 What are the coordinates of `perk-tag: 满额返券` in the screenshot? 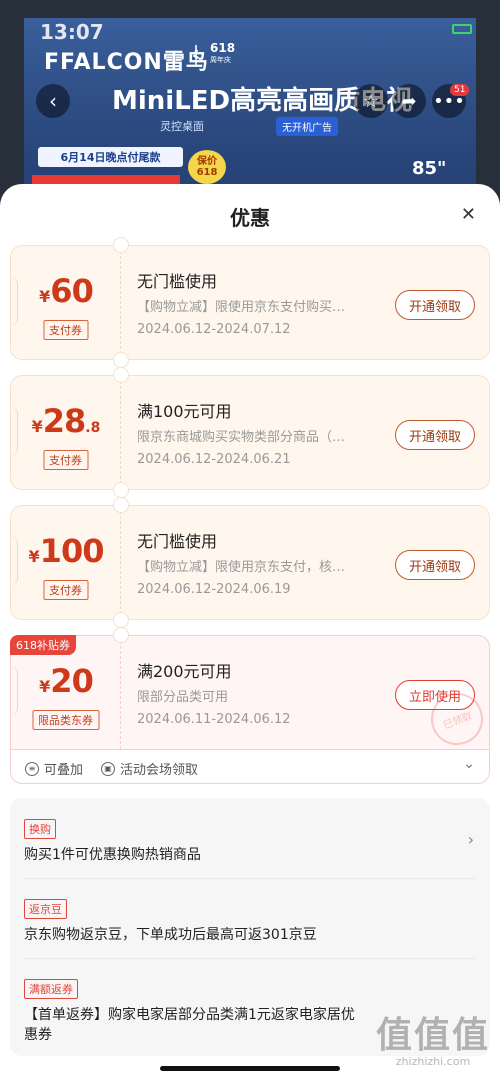 It's located at (51, 989).